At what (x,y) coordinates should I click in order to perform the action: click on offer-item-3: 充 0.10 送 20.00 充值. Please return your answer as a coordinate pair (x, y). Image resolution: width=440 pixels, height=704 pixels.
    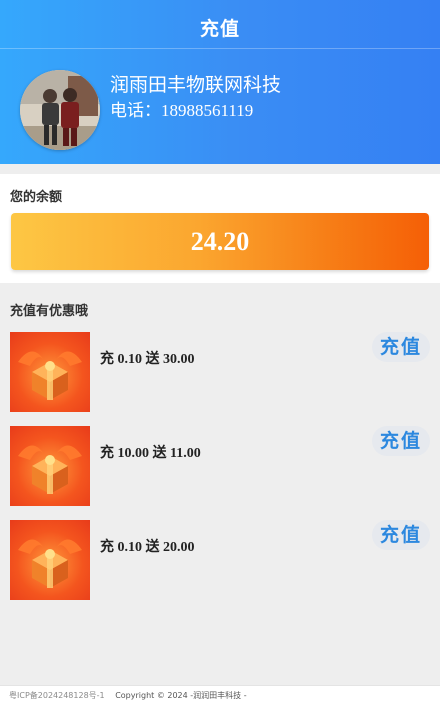
    Looking at the image, I should click on (220, 560).